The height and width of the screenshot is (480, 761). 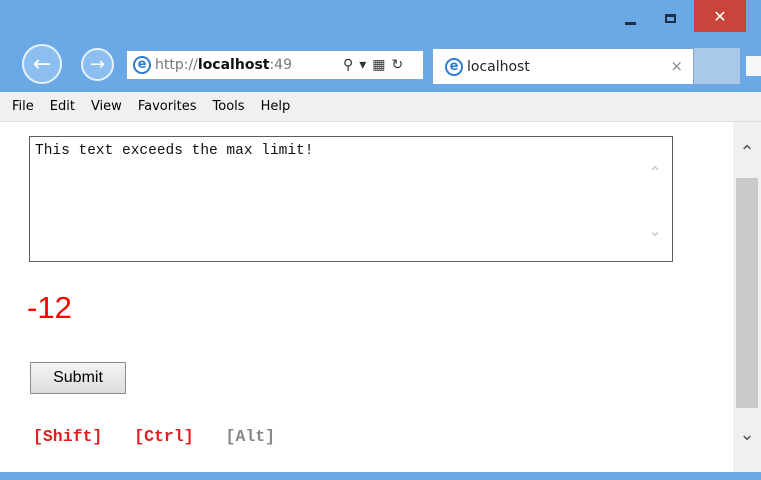 What do you see at coordinates (176, 65) in the screenshot?
I see `url-prefix: http://` at bounding box center [176, 65].